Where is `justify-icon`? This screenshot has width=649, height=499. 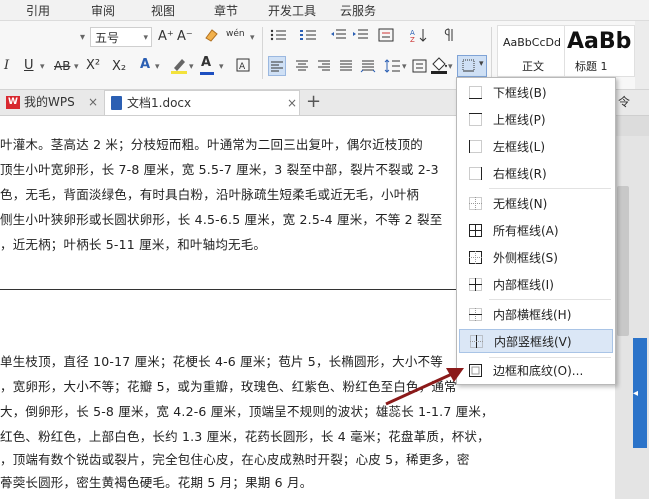
justify-icon is located at coordinates (346, 69).